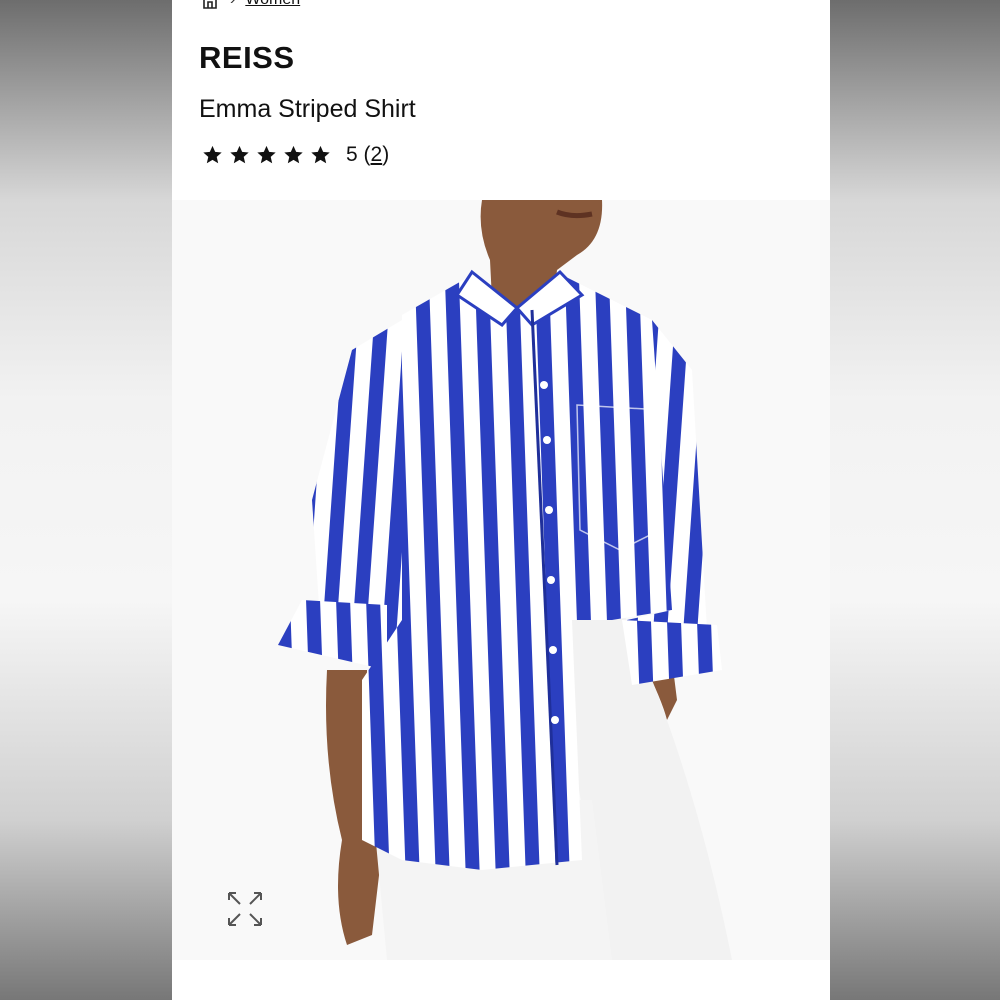 Image resolution: width=1000 pixels, height=1000 pixels. I want to click on expand-icon, so click(245, 909).